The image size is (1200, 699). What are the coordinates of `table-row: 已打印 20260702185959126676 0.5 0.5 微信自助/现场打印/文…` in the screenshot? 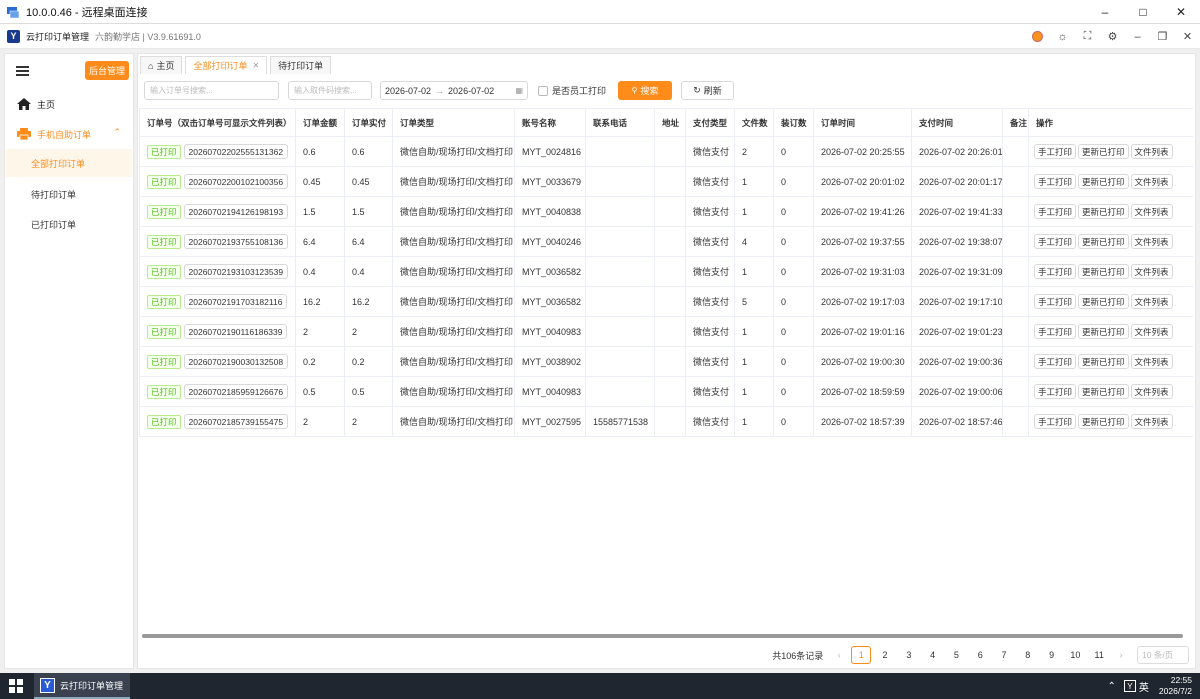 It's located at (666, 391).